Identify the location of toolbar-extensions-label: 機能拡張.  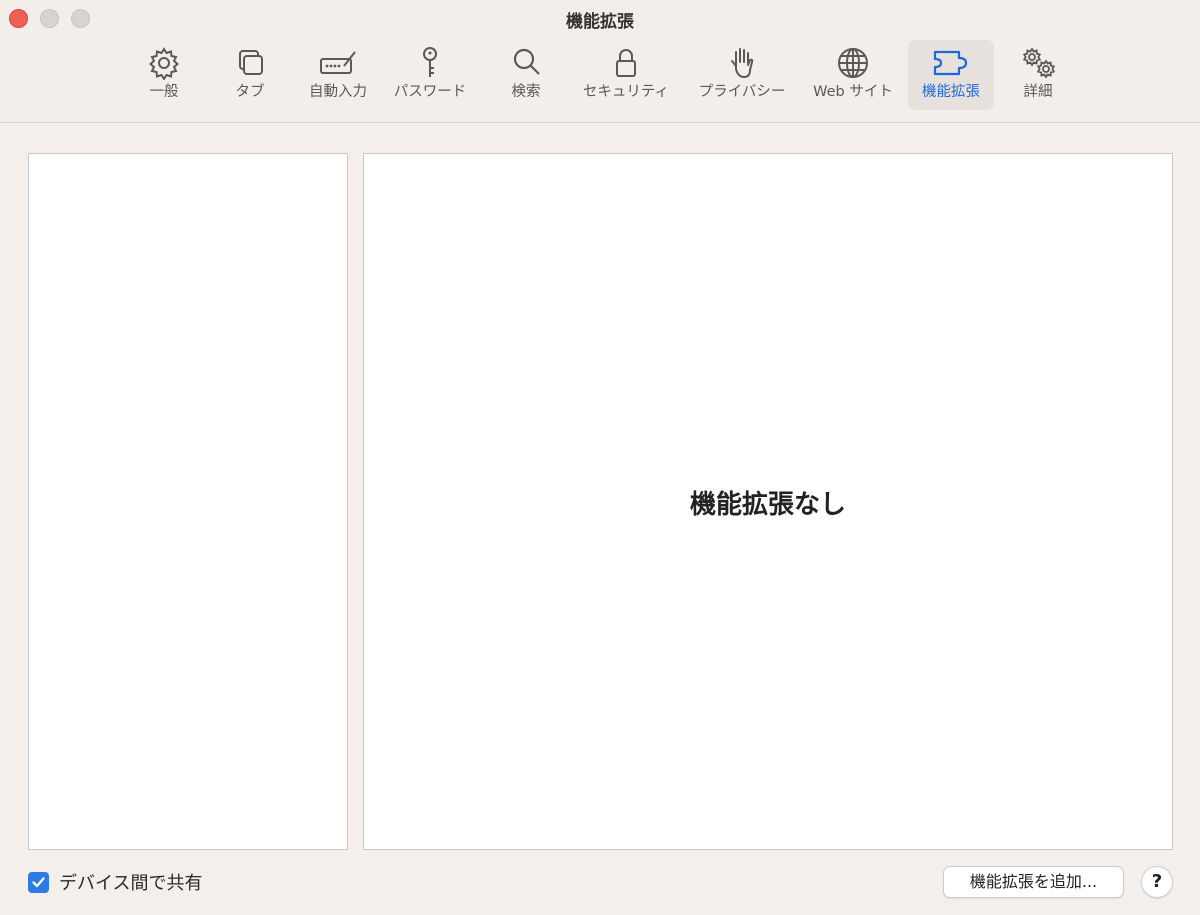
(951, 92).